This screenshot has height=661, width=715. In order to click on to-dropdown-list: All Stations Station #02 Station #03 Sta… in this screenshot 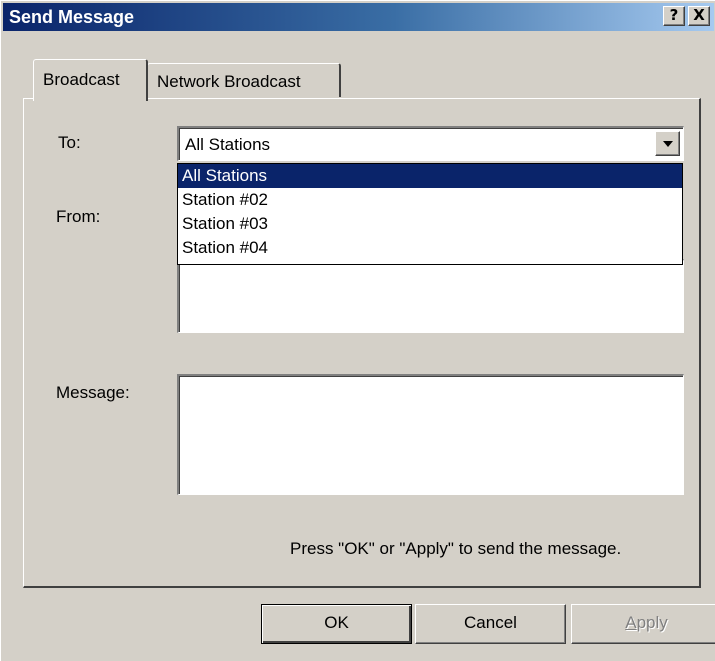, I will do `click(430, 214)`.